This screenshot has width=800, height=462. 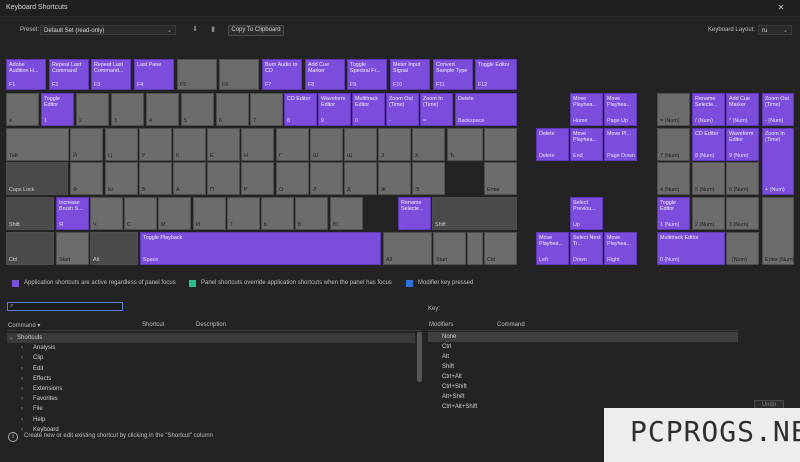 I want to click on key-rb: Ъ, so click(x=465, y=144).